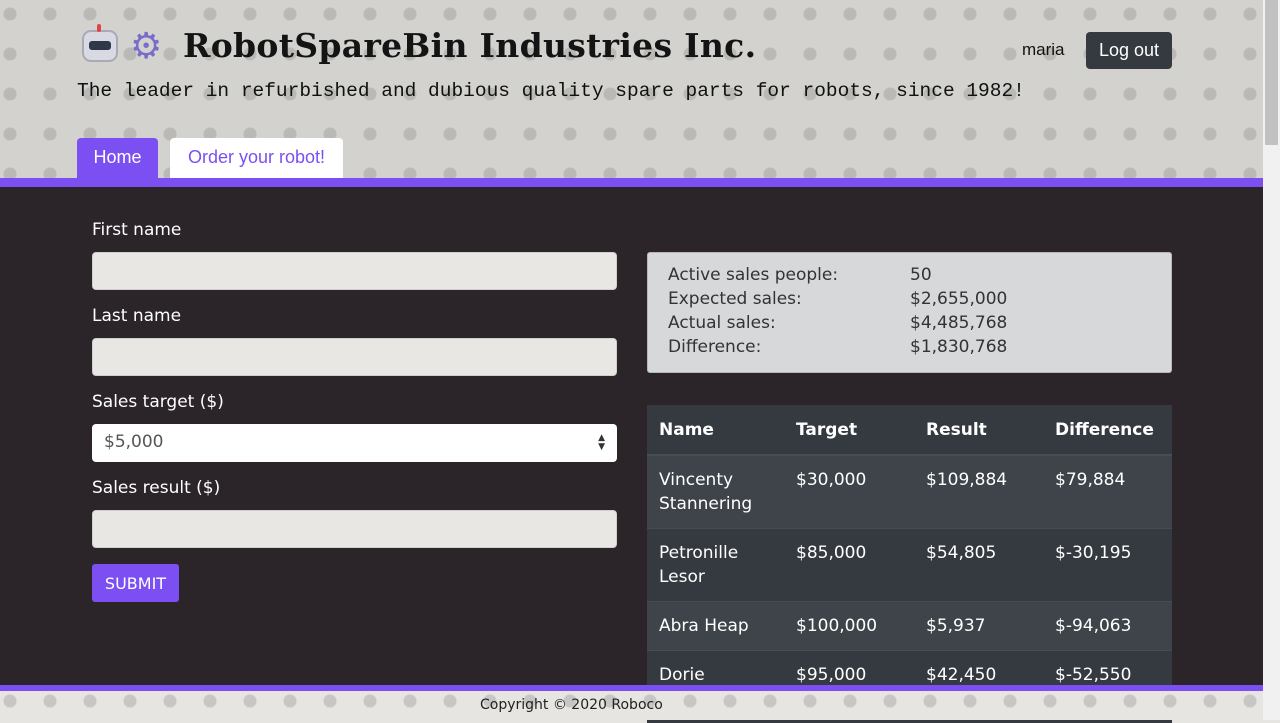 The height and width of the screenshot is (723, 1280). Describe the element at coordinates (133, 442) in the screenshot. I see `sales-target-selected-value: $5,000` at that location.